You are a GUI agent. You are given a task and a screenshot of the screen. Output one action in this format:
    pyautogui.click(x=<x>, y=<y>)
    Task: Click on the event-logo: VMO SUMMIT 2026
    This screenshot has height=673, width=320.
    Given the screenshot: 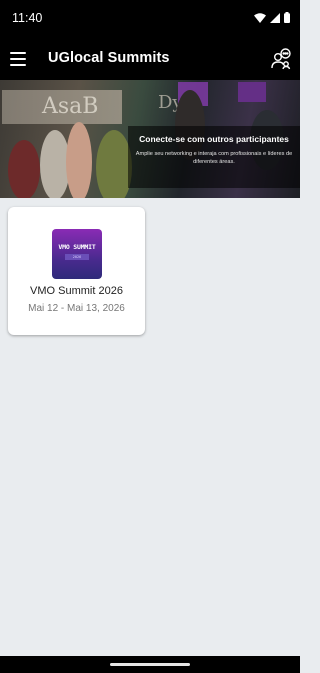 What is the action you would take?
    pyautogui.click(x=77, y=254)
    